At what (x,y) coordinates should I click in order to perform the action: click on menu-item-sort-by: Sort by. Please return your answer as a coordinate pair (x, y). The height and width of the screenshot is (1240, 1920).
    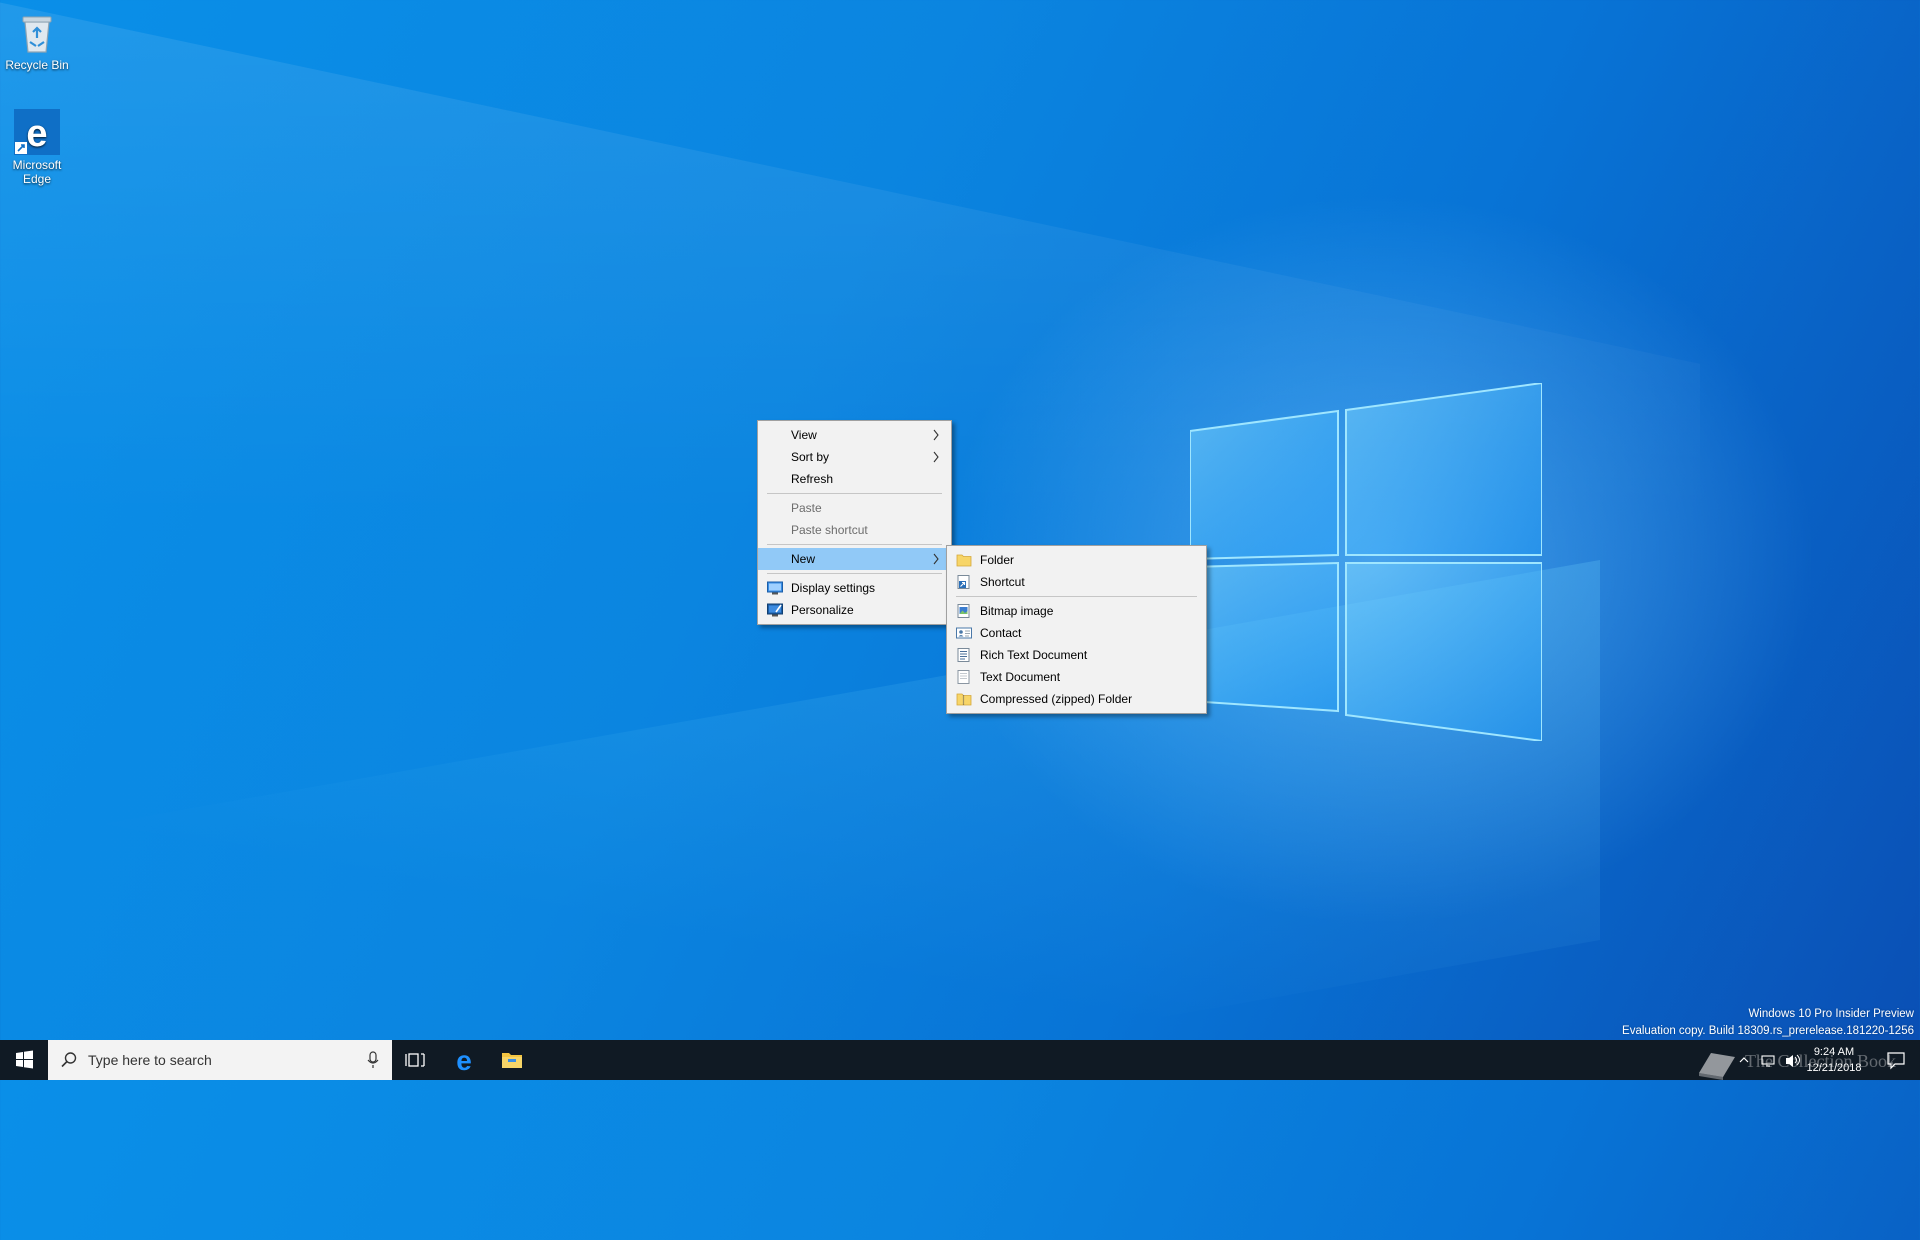
    Looking at the image, I should click on (854, 457).